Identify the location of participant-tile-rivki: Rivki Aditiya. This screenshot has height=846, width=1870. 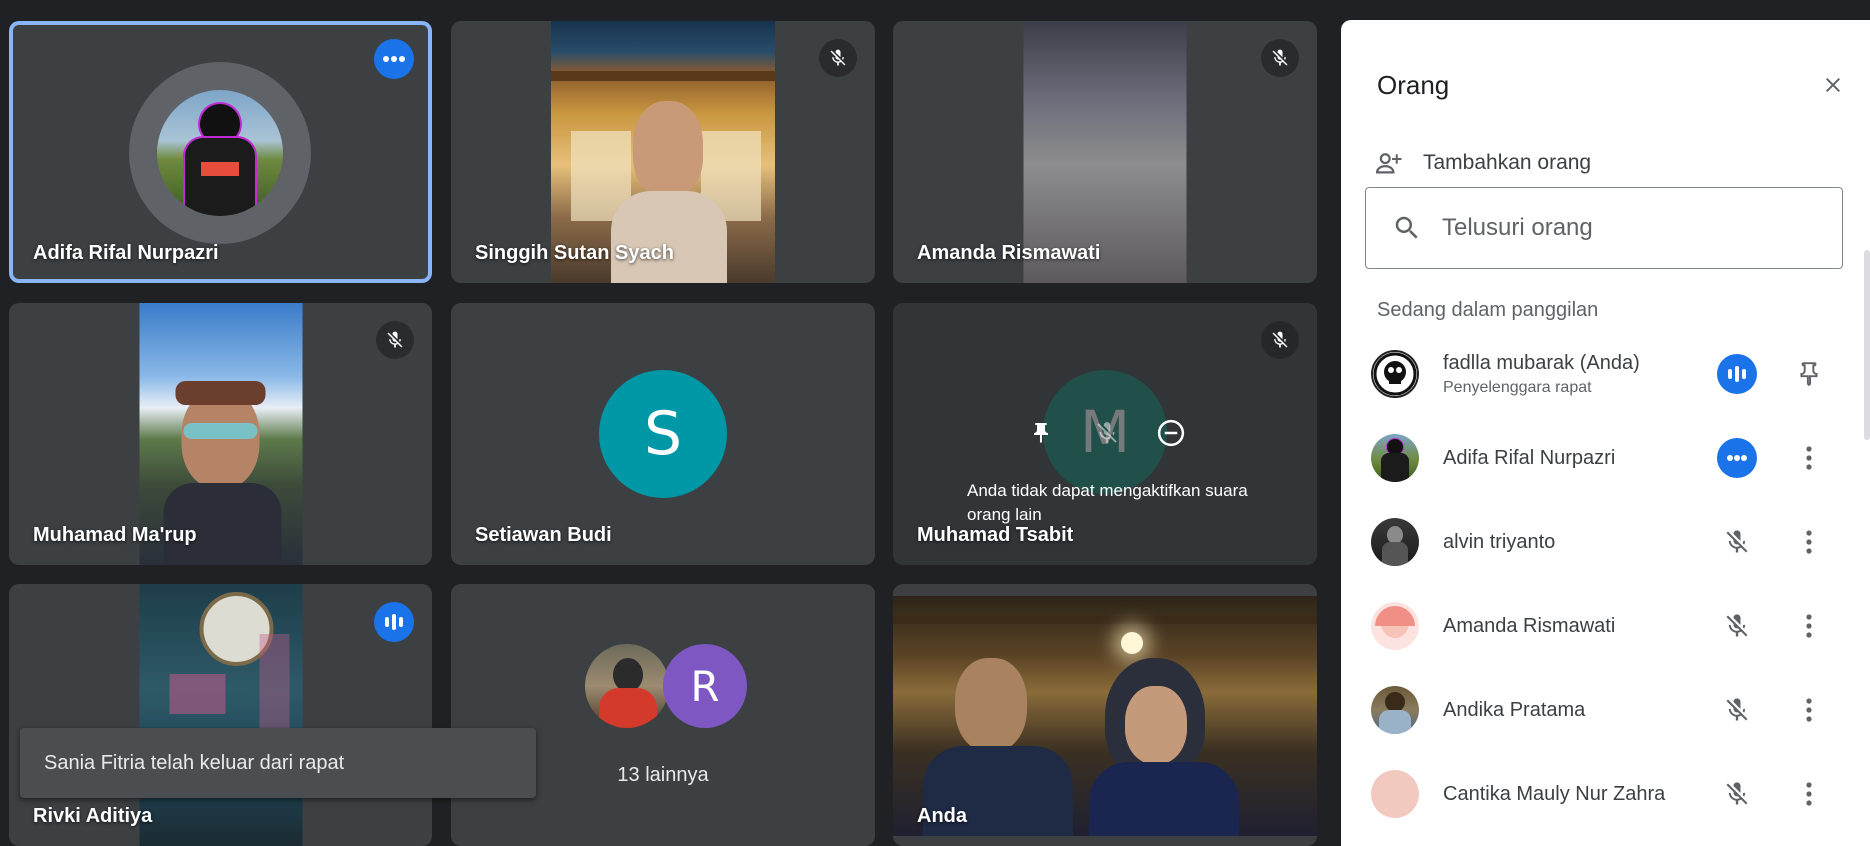
(220, 715).